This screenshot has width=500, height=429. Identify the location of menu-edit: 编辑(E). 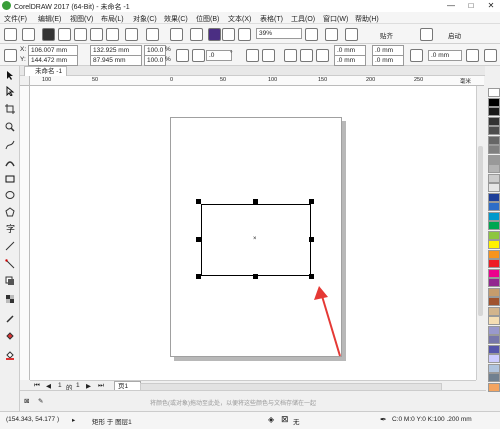
(49, 19).